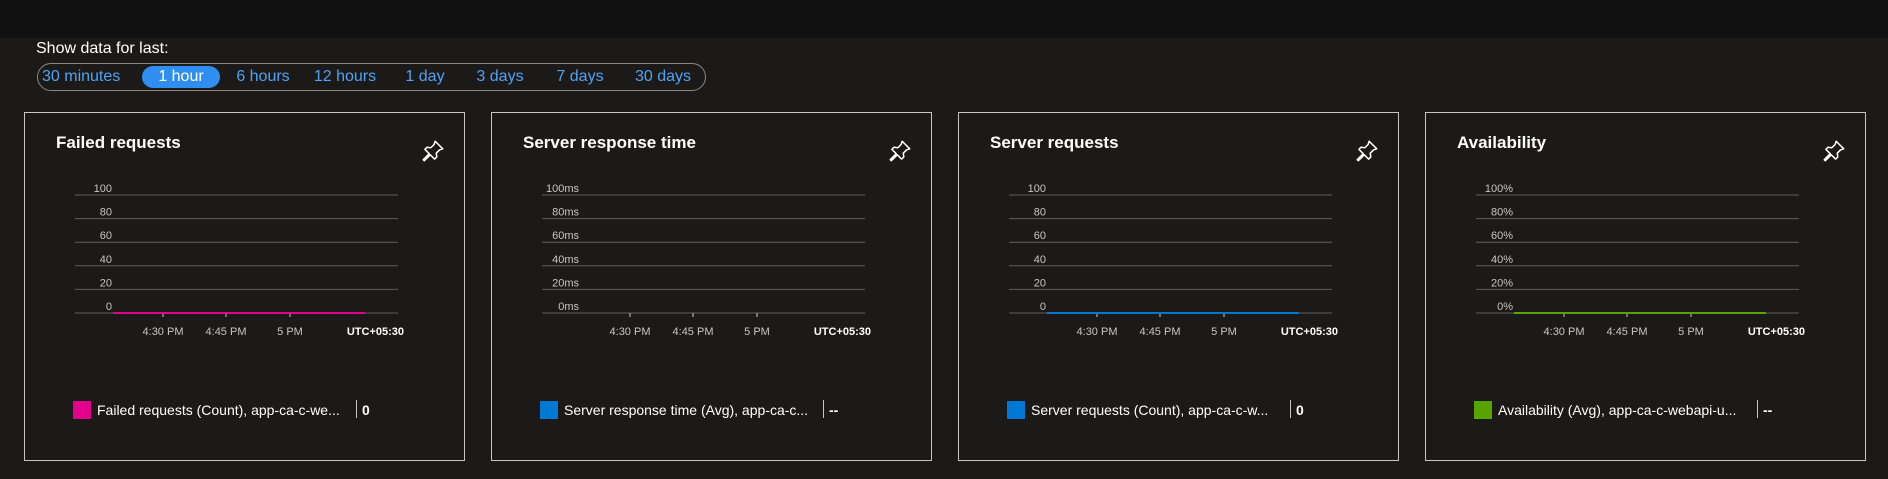  Describe the element at coordinates (1502, 260) in the screenshot. I see `y-tick-label: 40%` at that location.